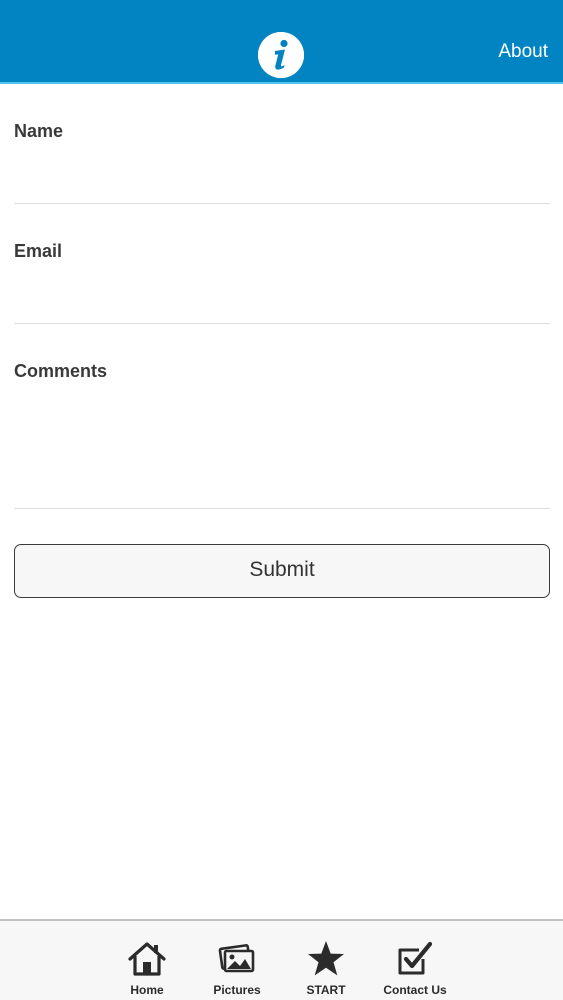 The height and width of the screenshot is (1000, 563). What do you see at coordinates (147, 959) in the screenshot?
I see `home-icon` at bounding box center [147, 959].